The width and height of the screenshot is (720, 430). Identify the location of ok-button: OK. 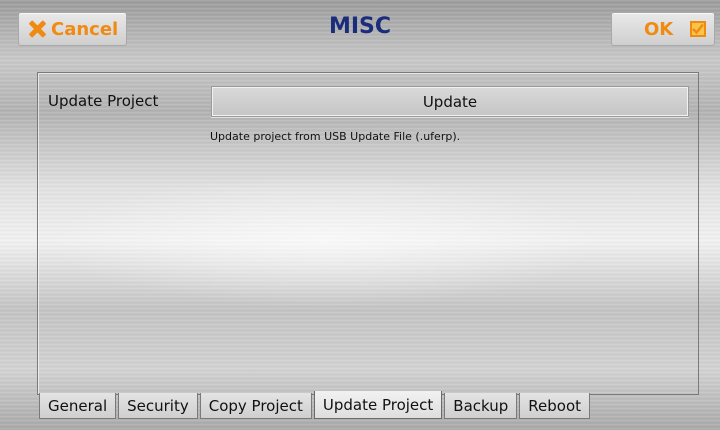
(663, 29).